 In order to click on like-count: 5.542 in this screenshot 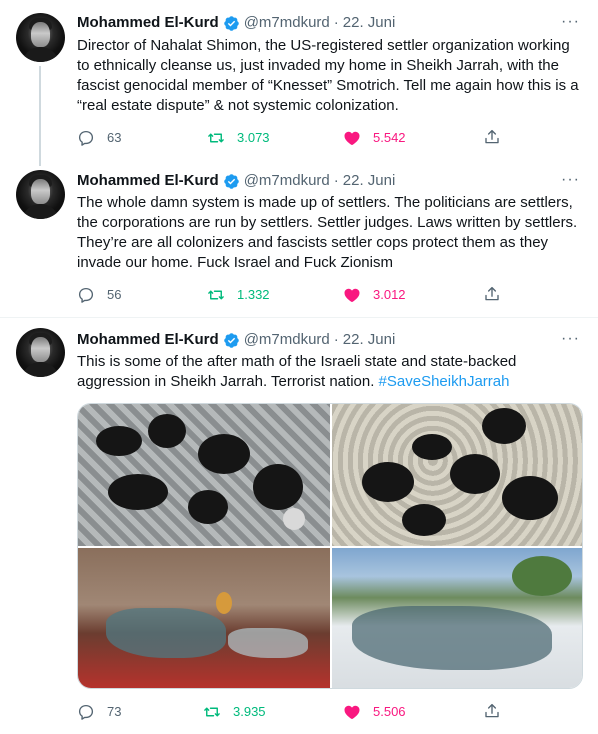, I will do `click(389, 137)`.